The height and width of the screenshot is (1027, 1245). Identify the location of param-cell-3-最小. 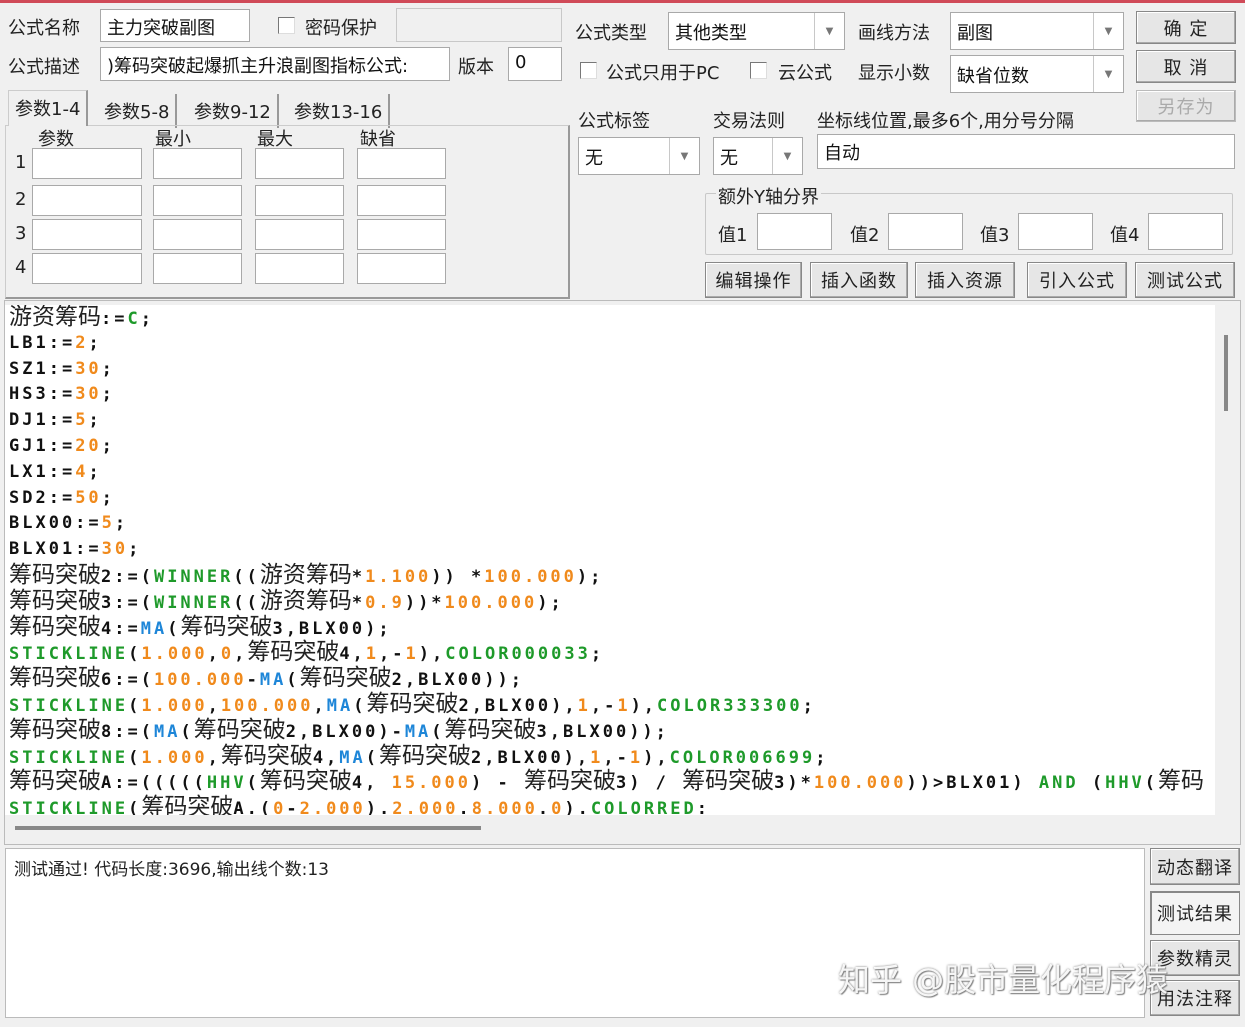
(197, 234).